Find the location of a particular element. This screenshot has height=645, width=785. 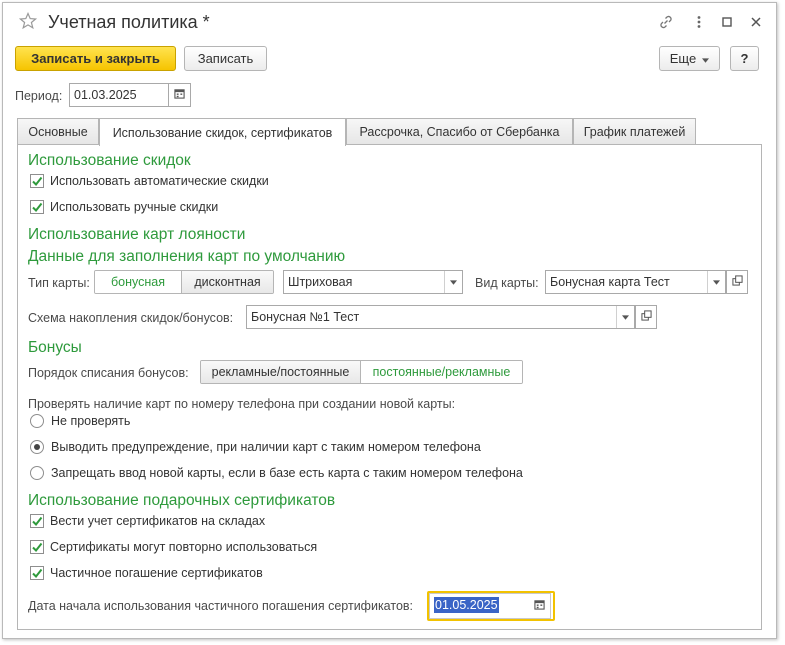

minimize-icon is located at coordinates (727, 22).